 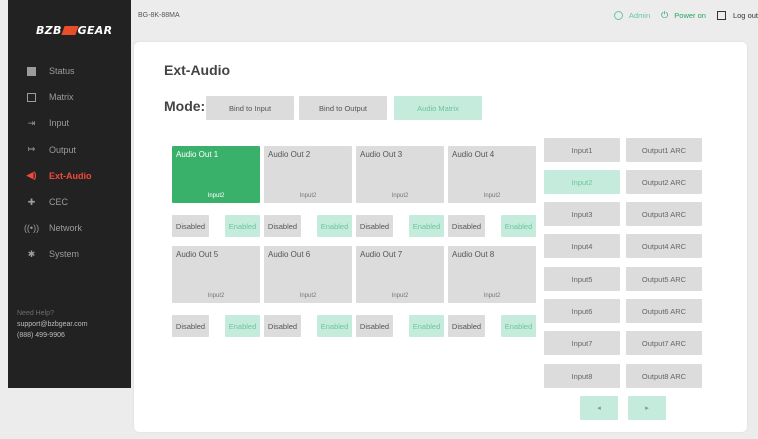 I want to click on source-input-1-button: Input1, so click(x=582, y=150).